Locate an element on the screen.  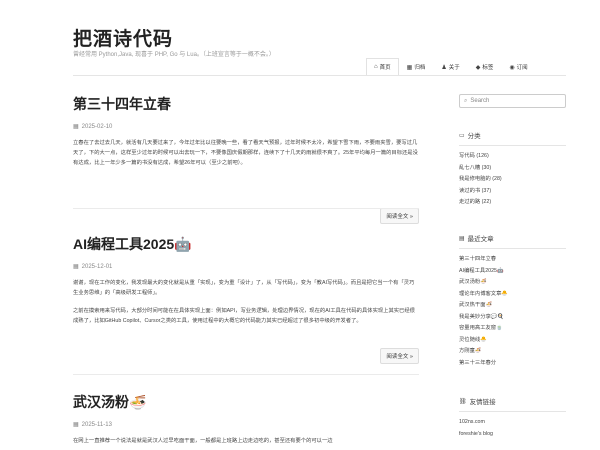
recent-post-item: 容量用高工友窗🍵 is located at coordinates (512, 329).